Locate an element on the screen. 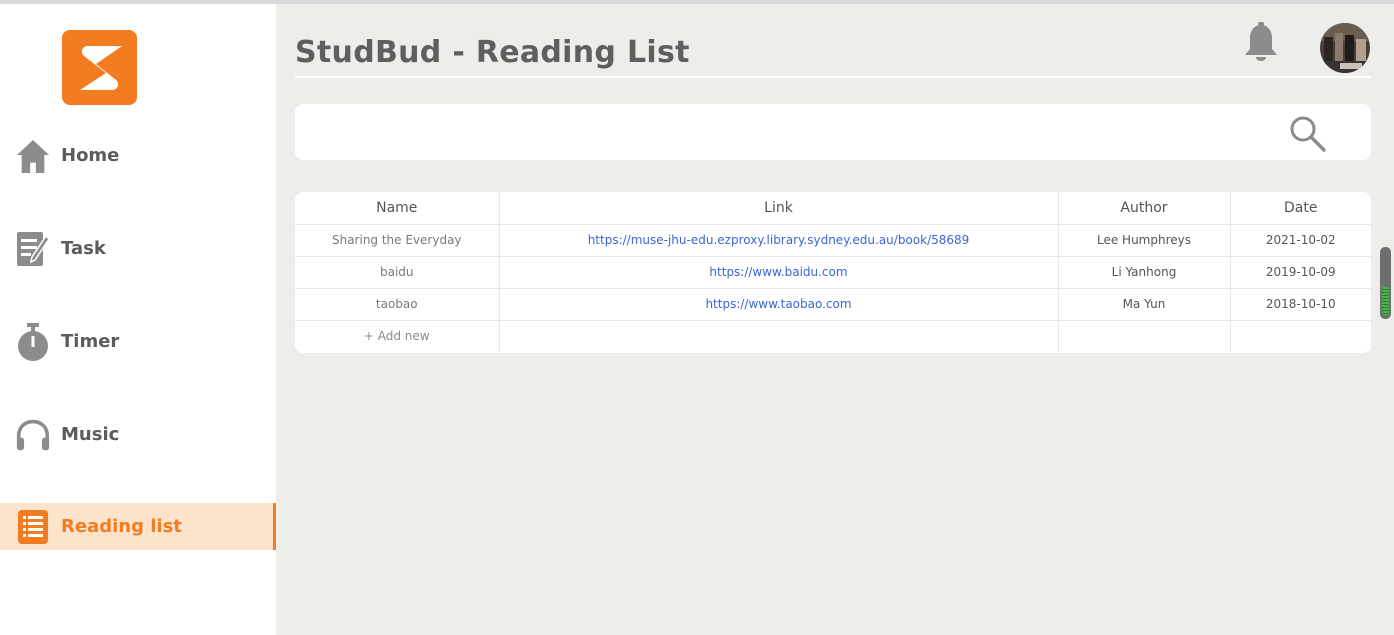 This screenshot has height=635, width=1394. sidebar-item-task: Task is located at coordinates (138, 248).